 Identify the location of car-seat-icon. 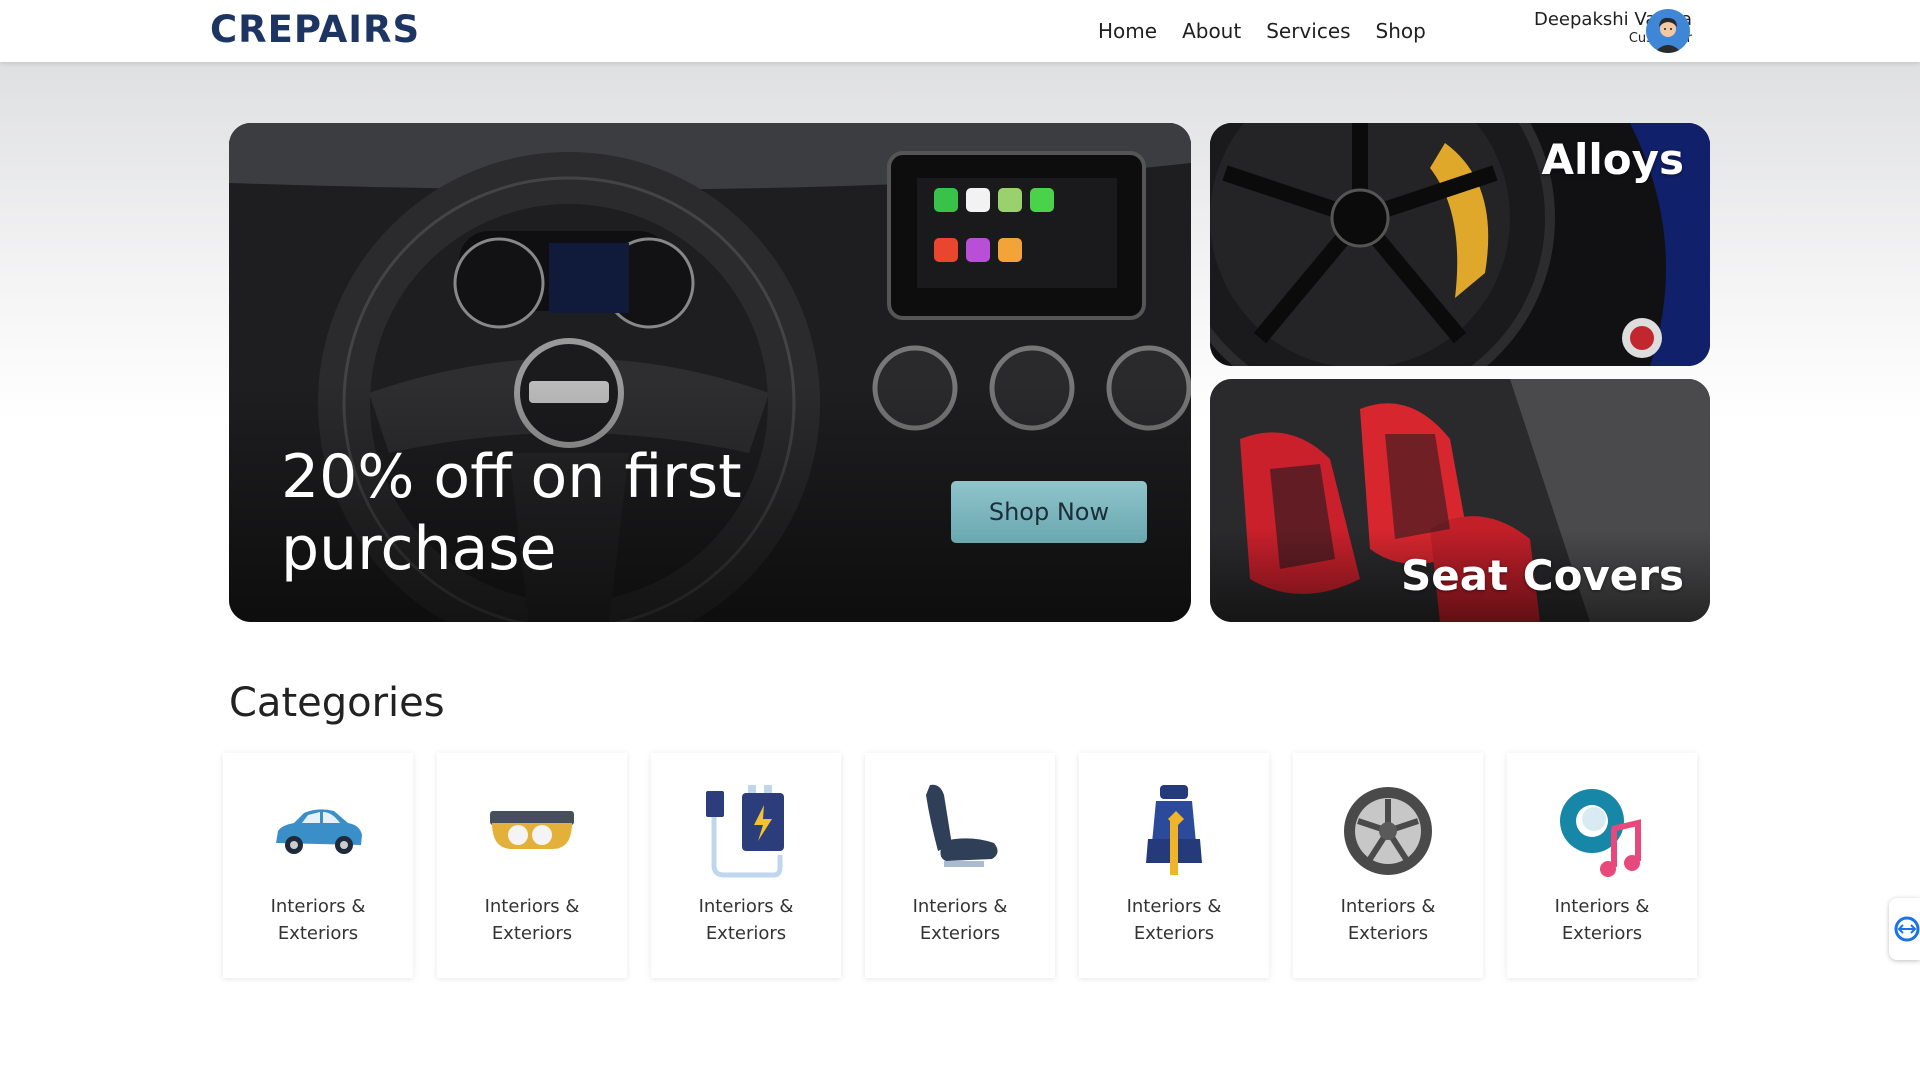
(962, 825).